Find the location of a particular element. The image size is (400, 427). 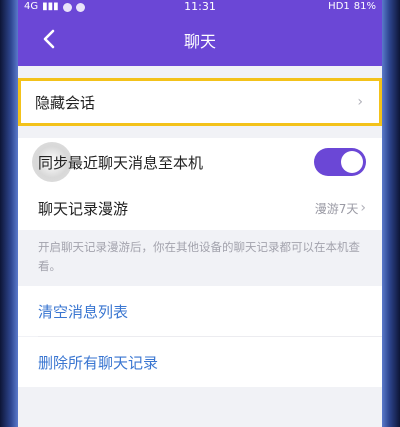

roaming-hint: 开启聊天记录漫游后，你在其他设备的聊天记录都可以在本机查看。 is located at coordinates (200, 258).